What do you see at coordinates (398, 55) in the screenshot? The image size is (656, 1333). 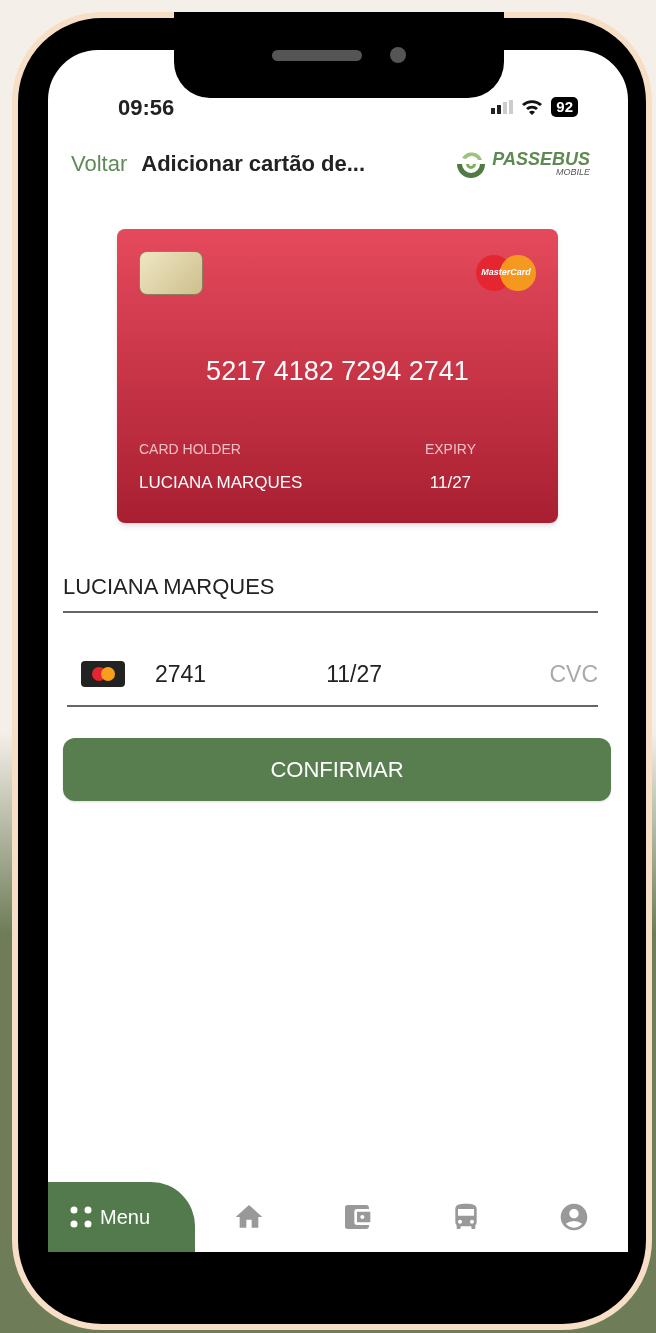 I see `camera-icon` at bounding box center [398, 55].